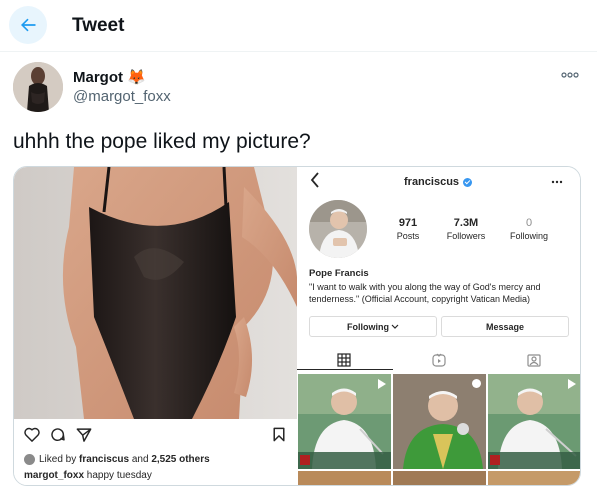 This screenshot has height=493, width=609. I want to click on back-button, so click(28, 25).